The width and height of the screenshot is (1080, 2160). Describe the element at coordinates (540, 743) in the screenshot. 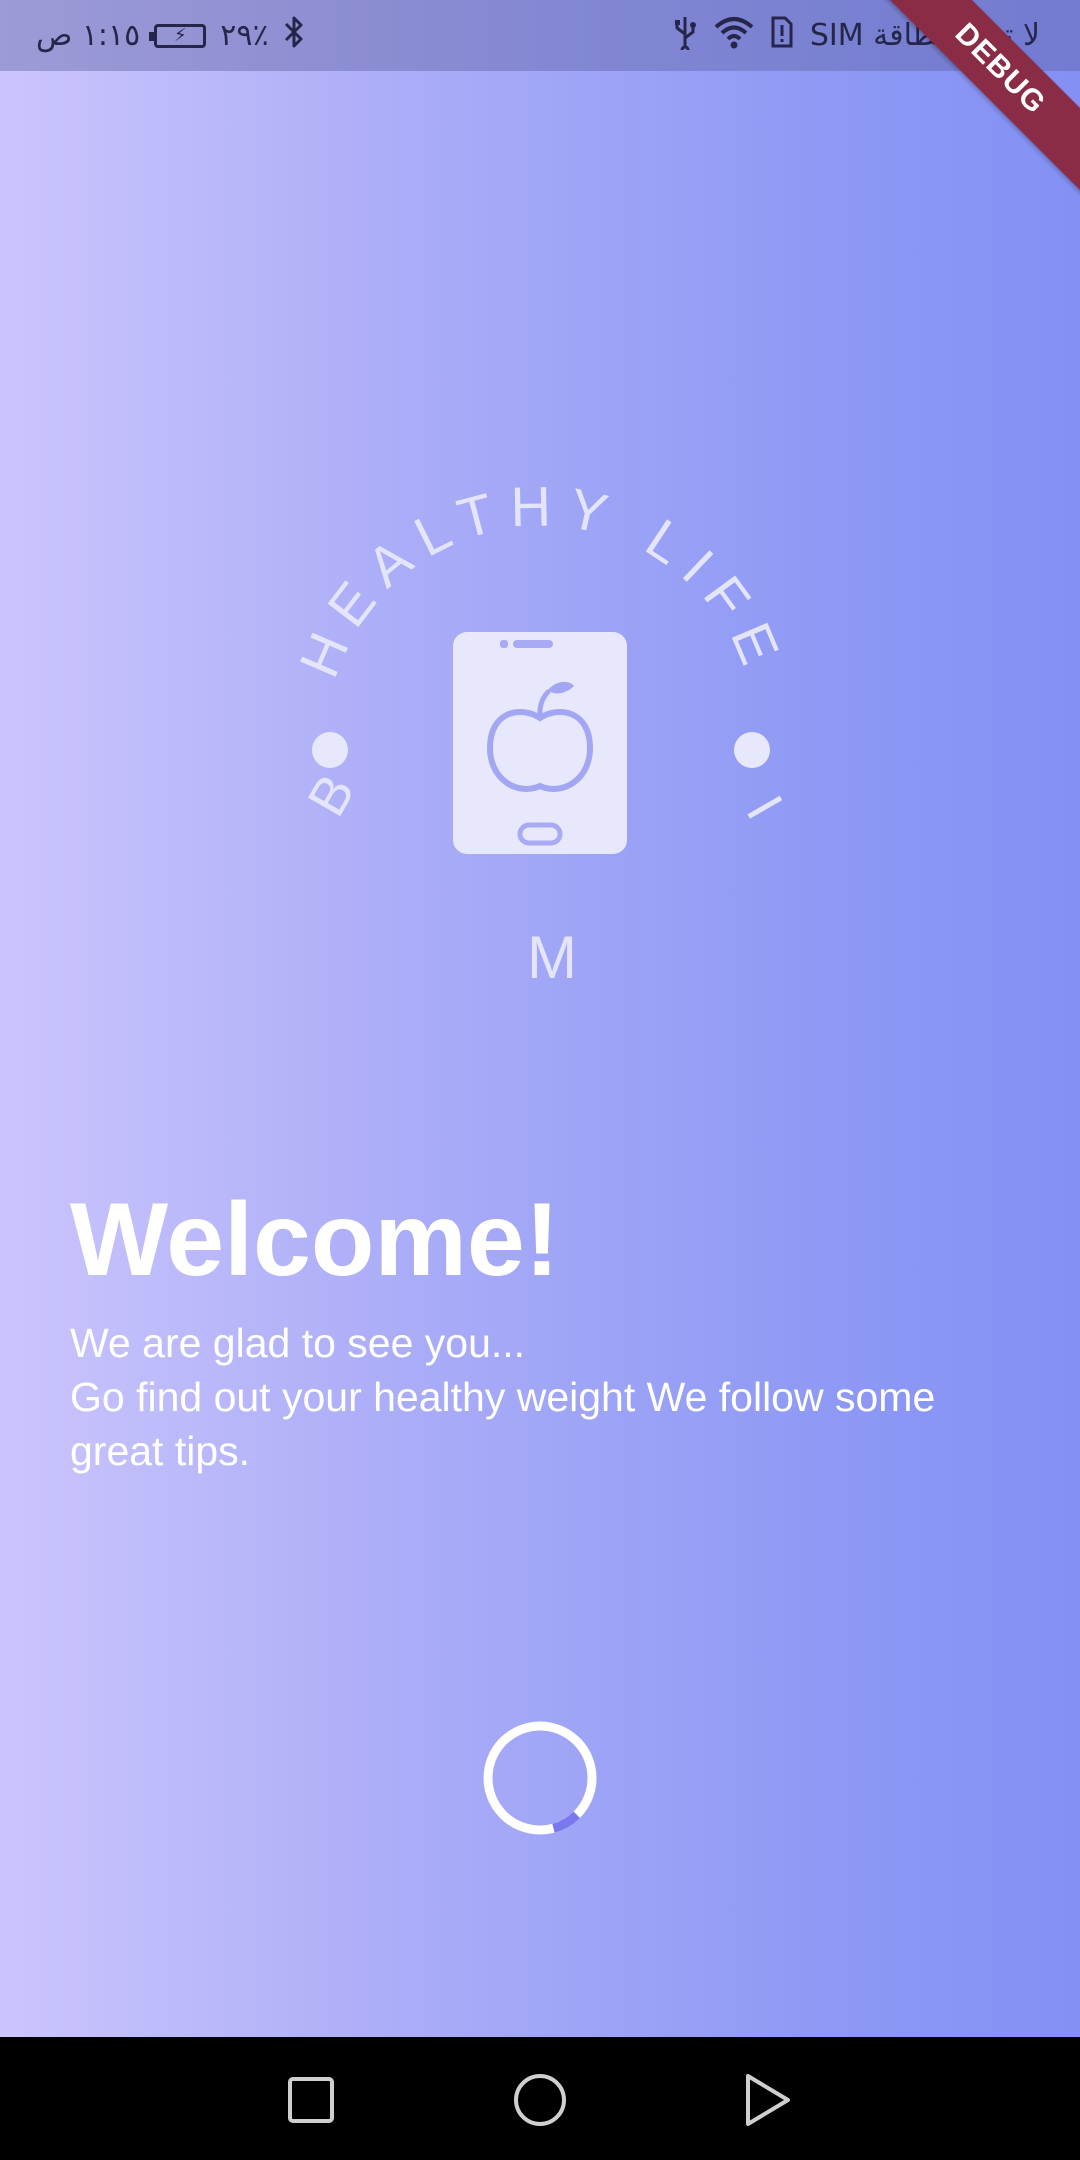

I see `phone-apple-icon` at that location.